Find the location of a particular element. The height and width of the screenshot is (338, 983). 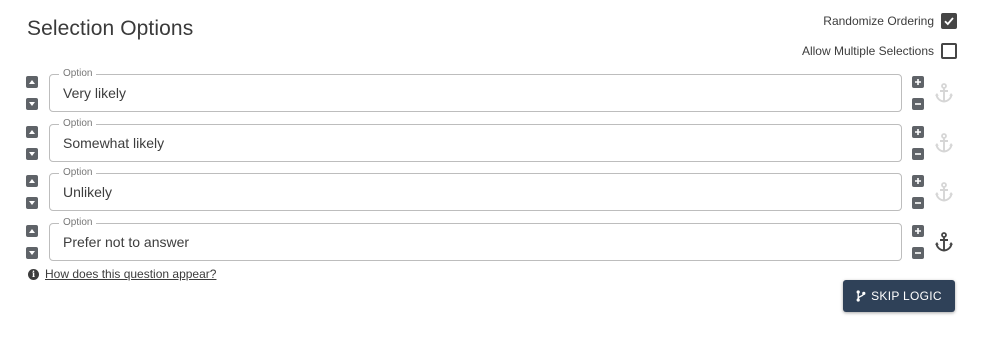

allow-multiple-selections-checkbox is located at coordinates (949, 51).